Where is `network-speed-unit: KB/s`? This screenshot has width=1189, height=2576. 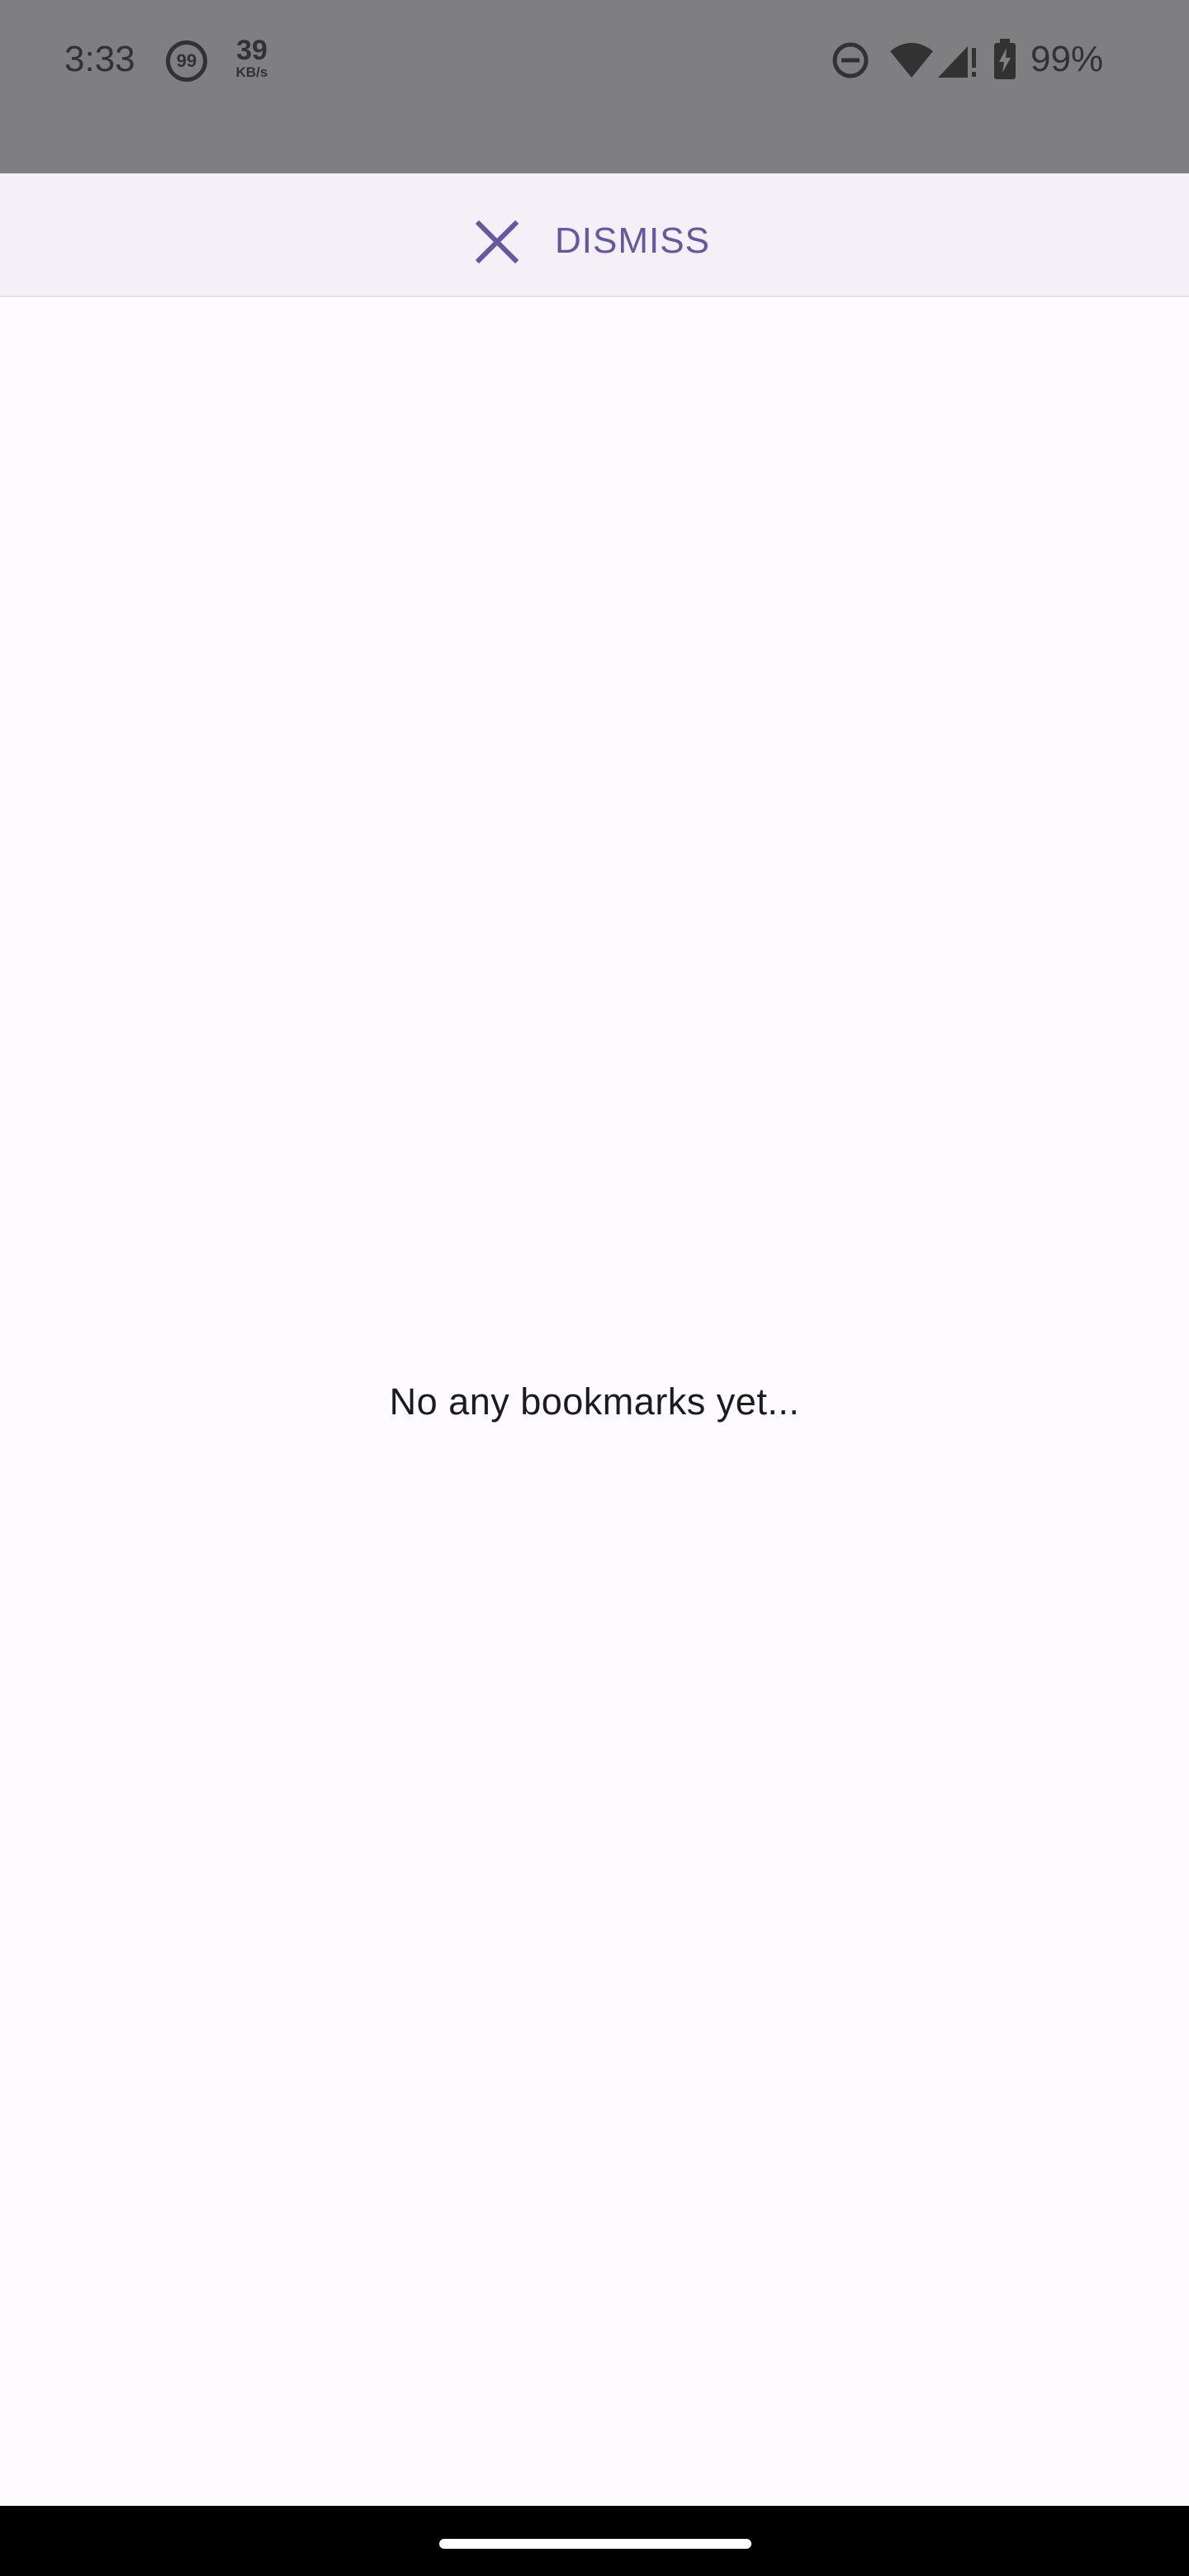
network-speed-unit: KB/s is located at coordinates (251, 72).